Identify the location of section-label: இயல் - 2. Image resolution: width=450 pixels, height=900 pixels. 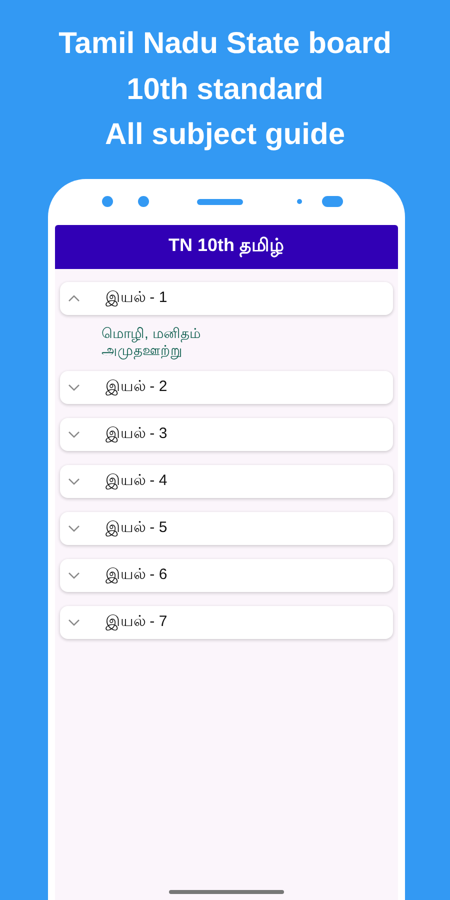
(137, 387).